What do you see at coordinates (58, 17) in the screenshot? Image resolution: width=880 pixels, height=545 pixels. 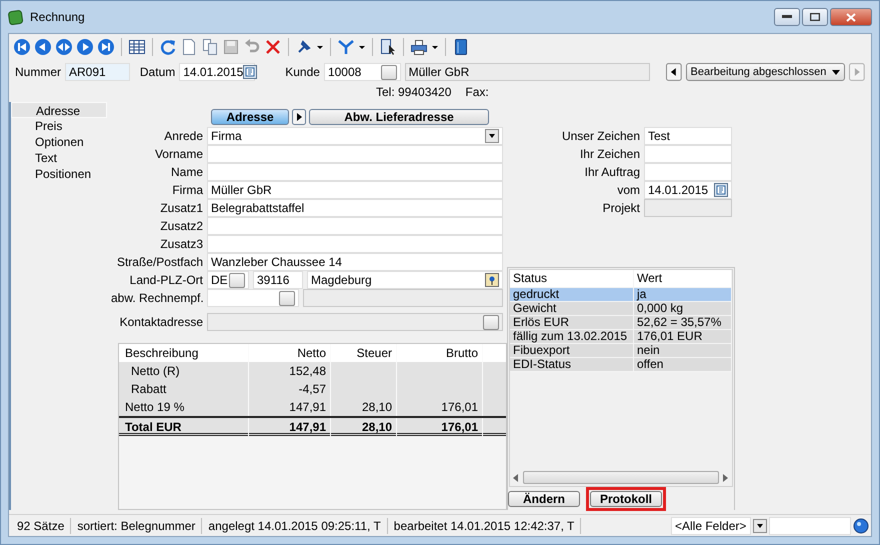 I see `window-title: Rechnung` at bounding box center [58, 17].